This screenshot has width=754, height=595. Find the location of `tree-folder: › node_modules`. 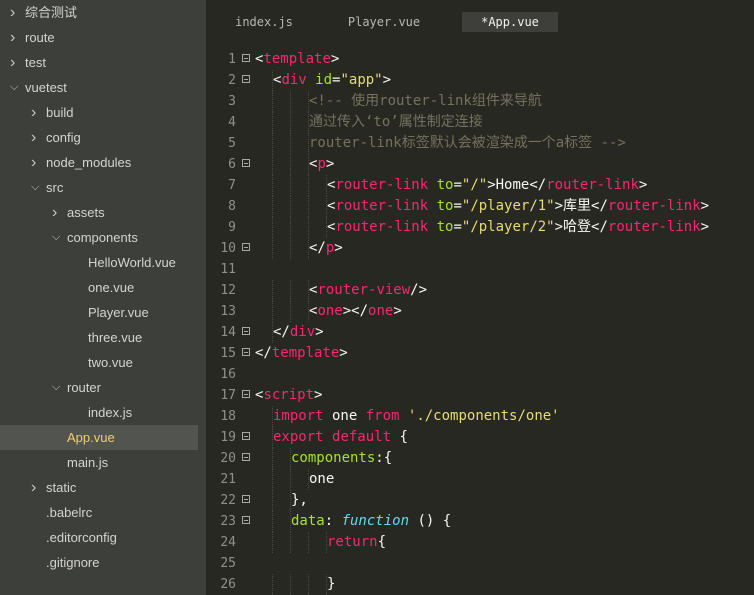

tree-folder: › node_modules is located at coordinates (99, 162).